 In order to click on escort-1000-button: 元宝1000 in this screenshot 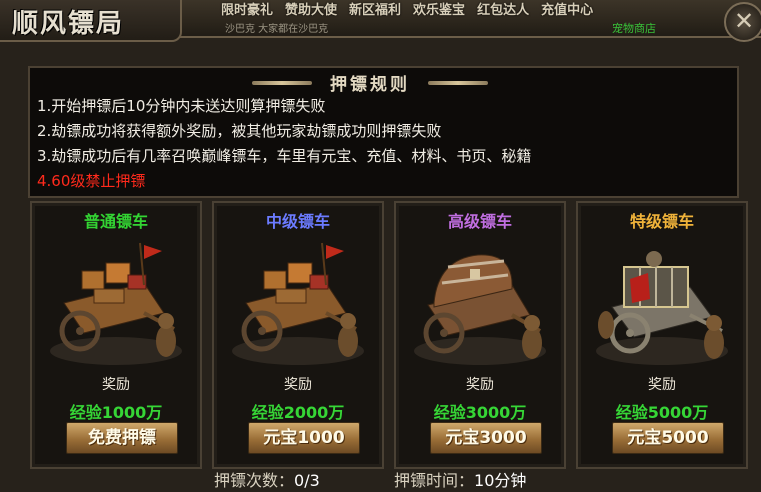, I will do `click(304, 438)`.